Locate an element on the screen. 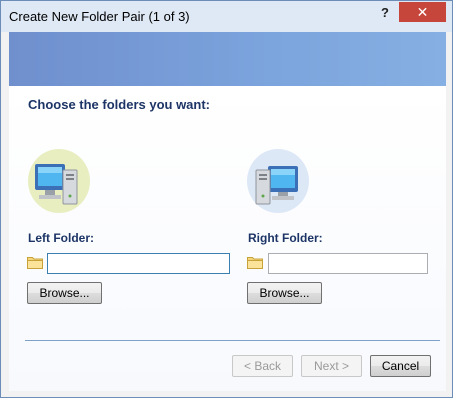 The height and width of the screenshot is (398, 453). left-computer-icon is located at coordinates (59, 181).